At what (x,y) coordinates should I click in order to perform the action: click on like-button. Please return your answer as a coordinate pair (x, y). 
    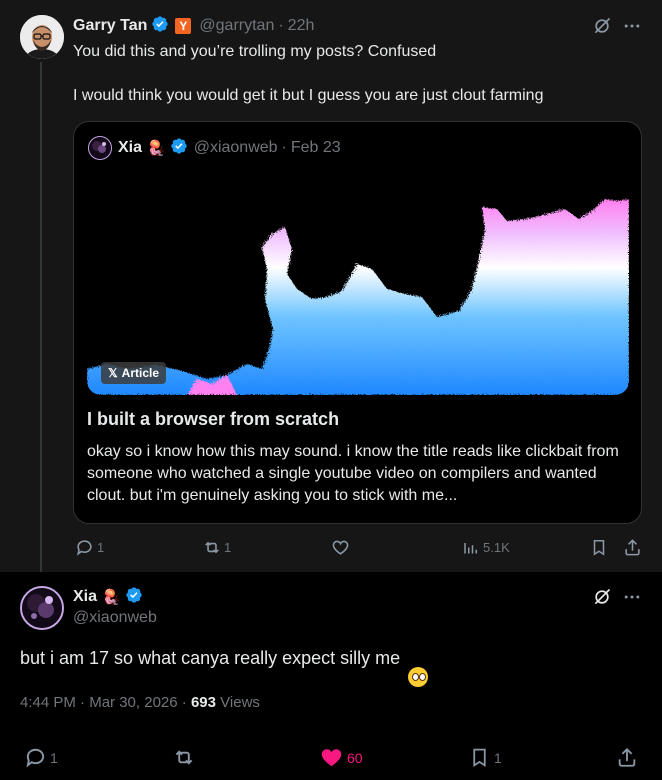
    Looking at the image, I should click on (340, 550).